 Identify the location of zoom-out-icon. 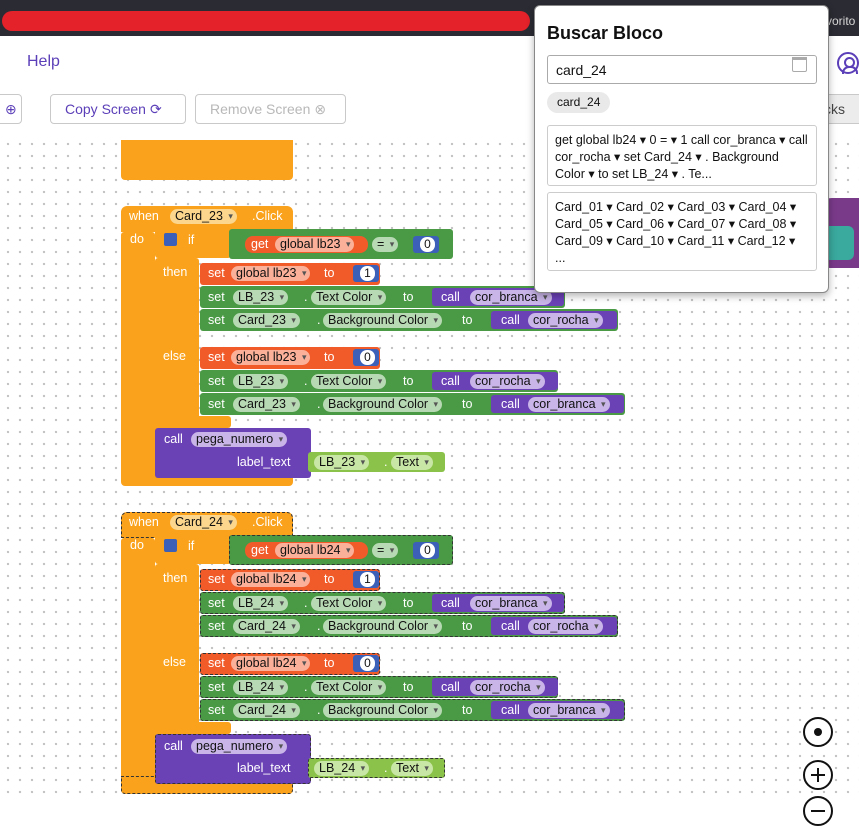
(818, 811).